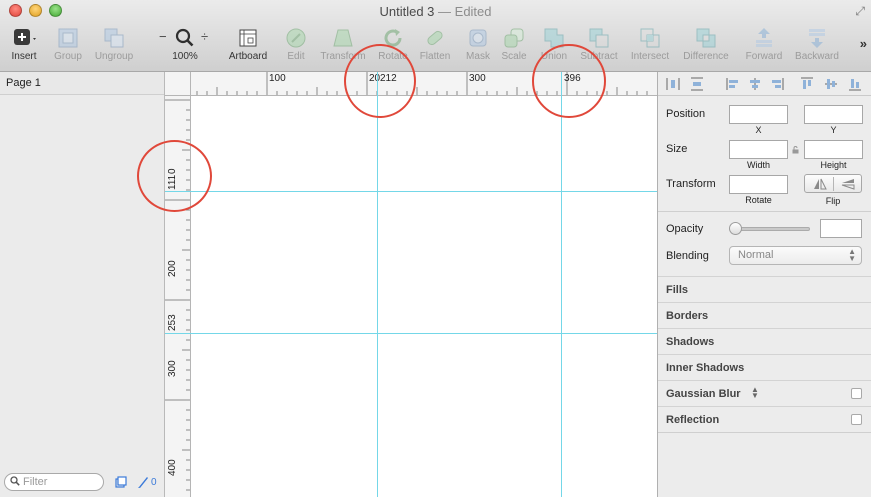 The width and height of the screenshot is (871, 497). Describe the element at coordinates (407, 11) in the screenshot. I see `document-title: Untitled 3` at that location.